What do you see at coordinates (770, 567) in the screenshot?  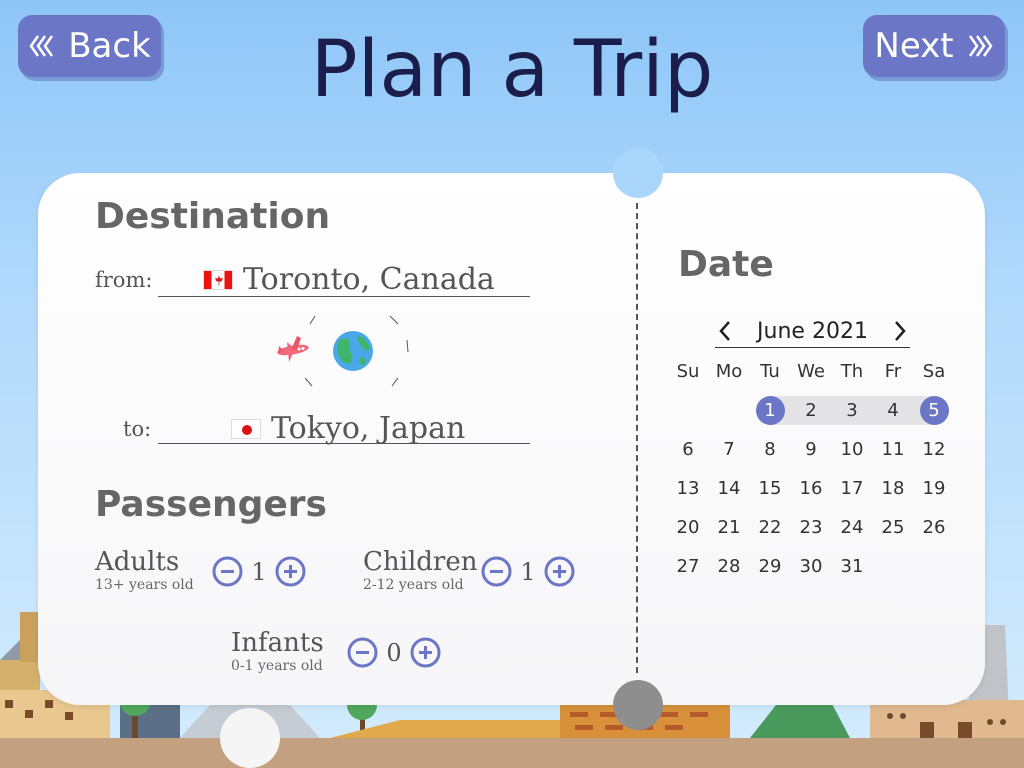 I see `calendar-day: 29` at bounding box center [770, 567].